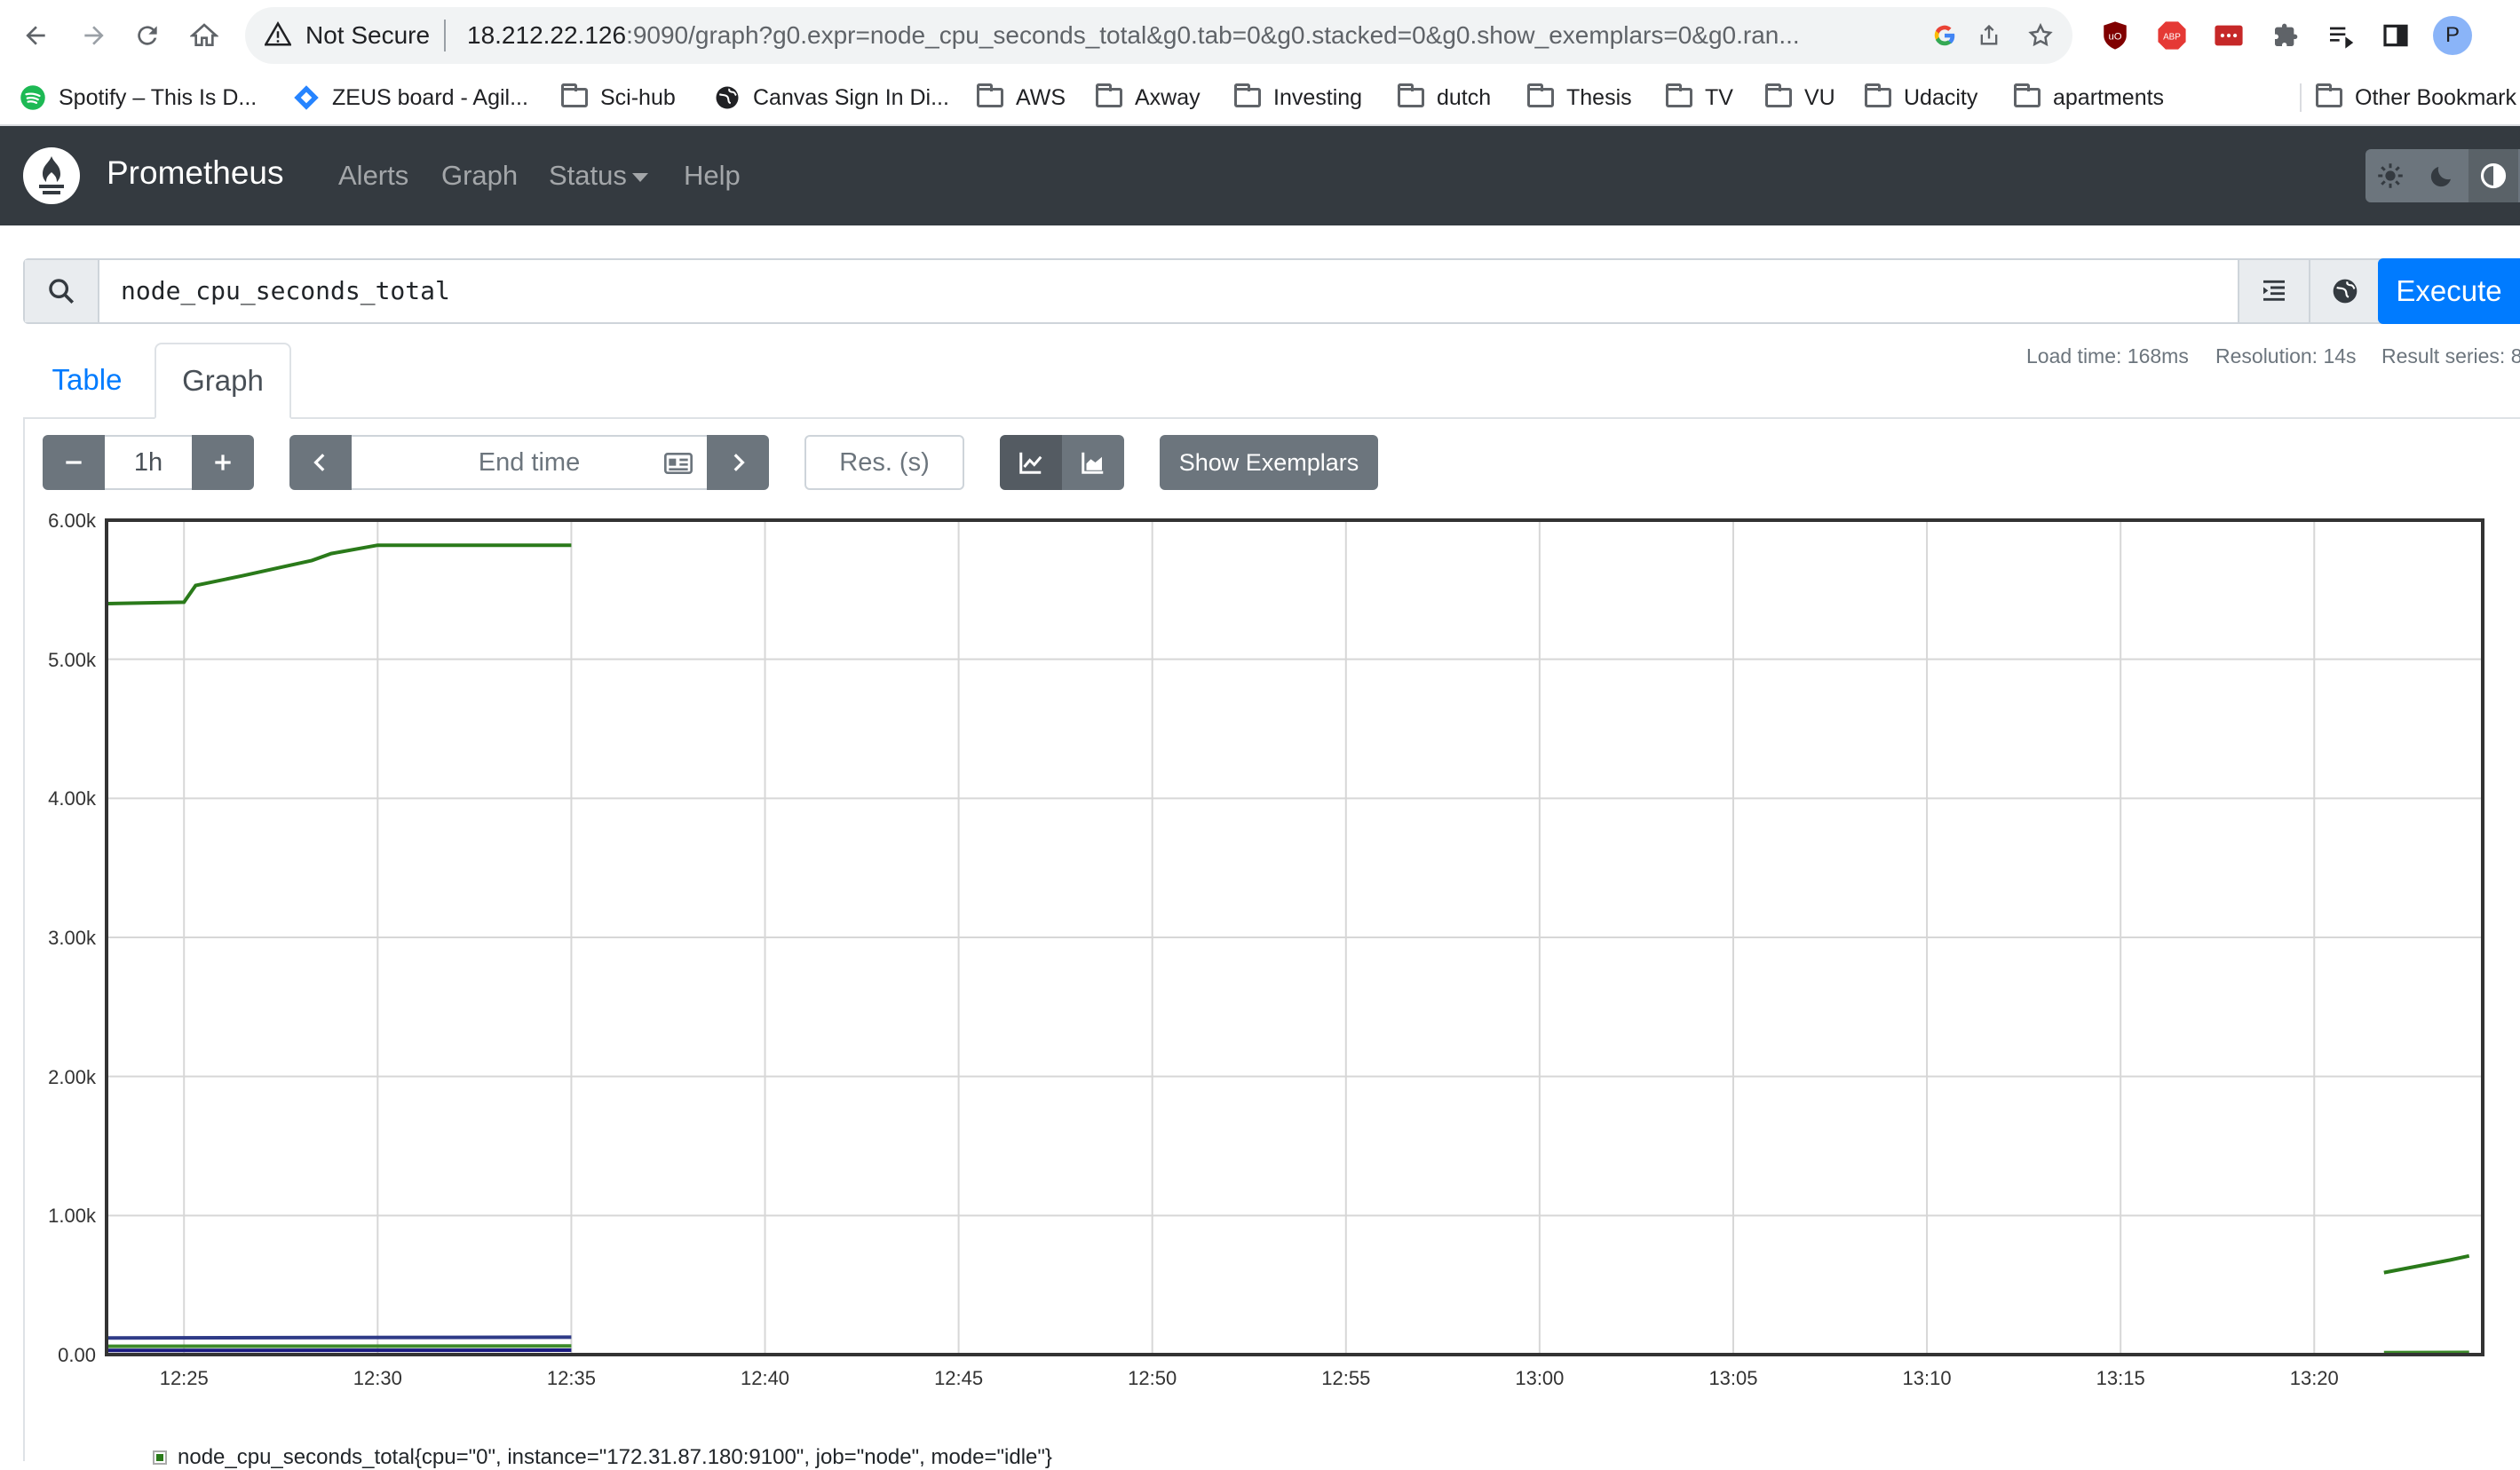  I want to click on puzzle-icon, so click(2285, 35).